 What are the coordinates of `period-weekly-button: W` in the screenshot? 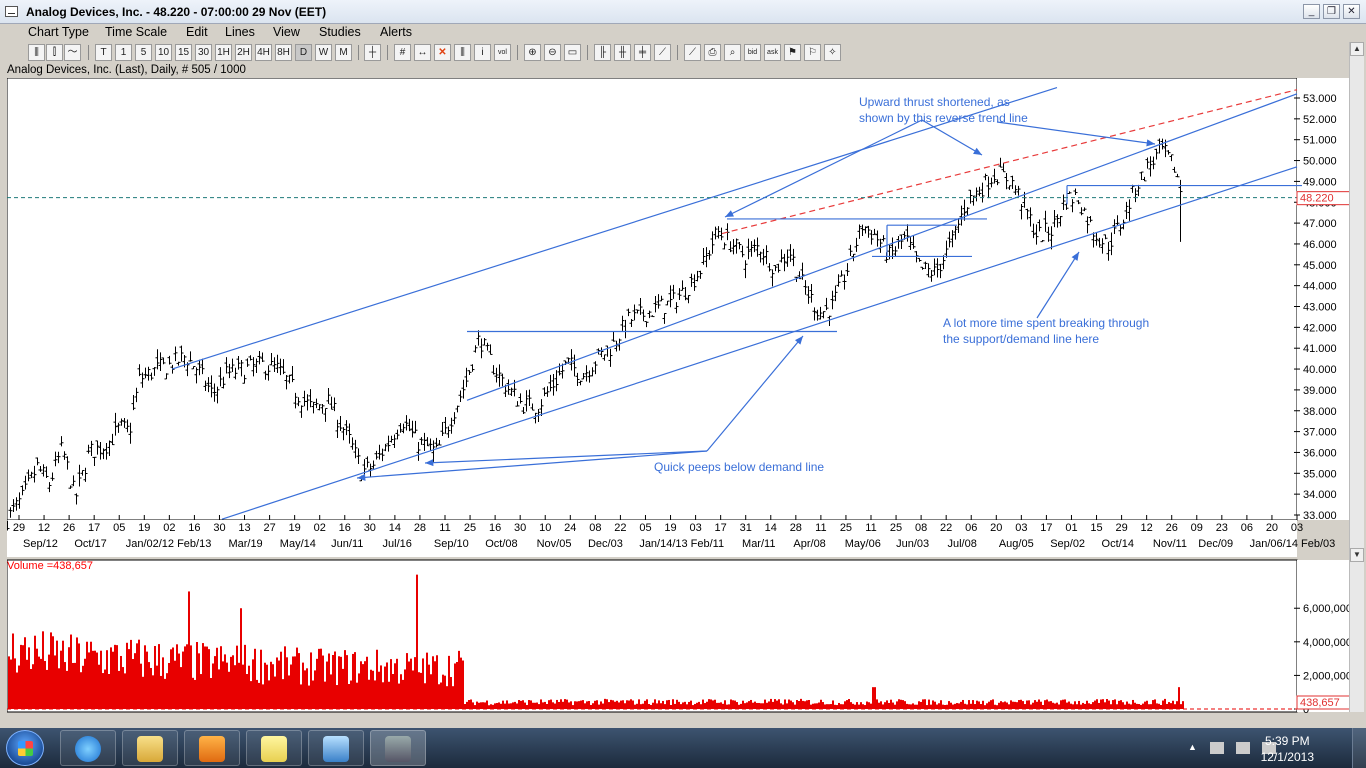 It's located at (323, 52).